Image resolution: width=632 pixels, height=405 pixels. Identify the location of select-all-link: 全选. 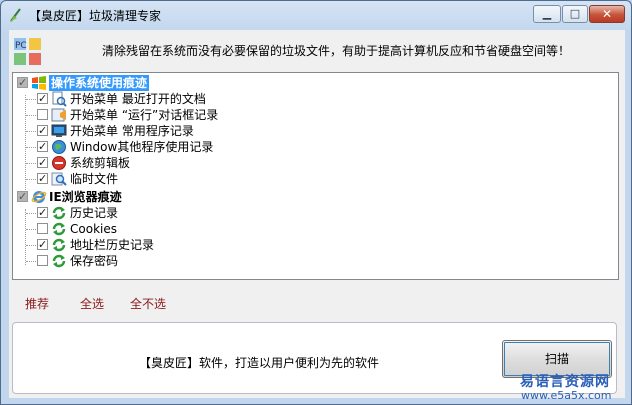
(92, 303).